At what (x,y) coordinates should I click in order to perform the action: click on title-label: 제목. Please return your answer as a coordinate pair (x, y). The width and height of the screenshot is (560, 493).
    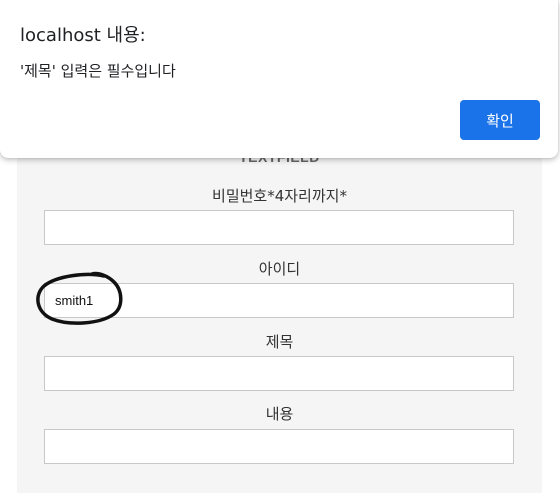
    Looking at the image, I should click on (279, 342).